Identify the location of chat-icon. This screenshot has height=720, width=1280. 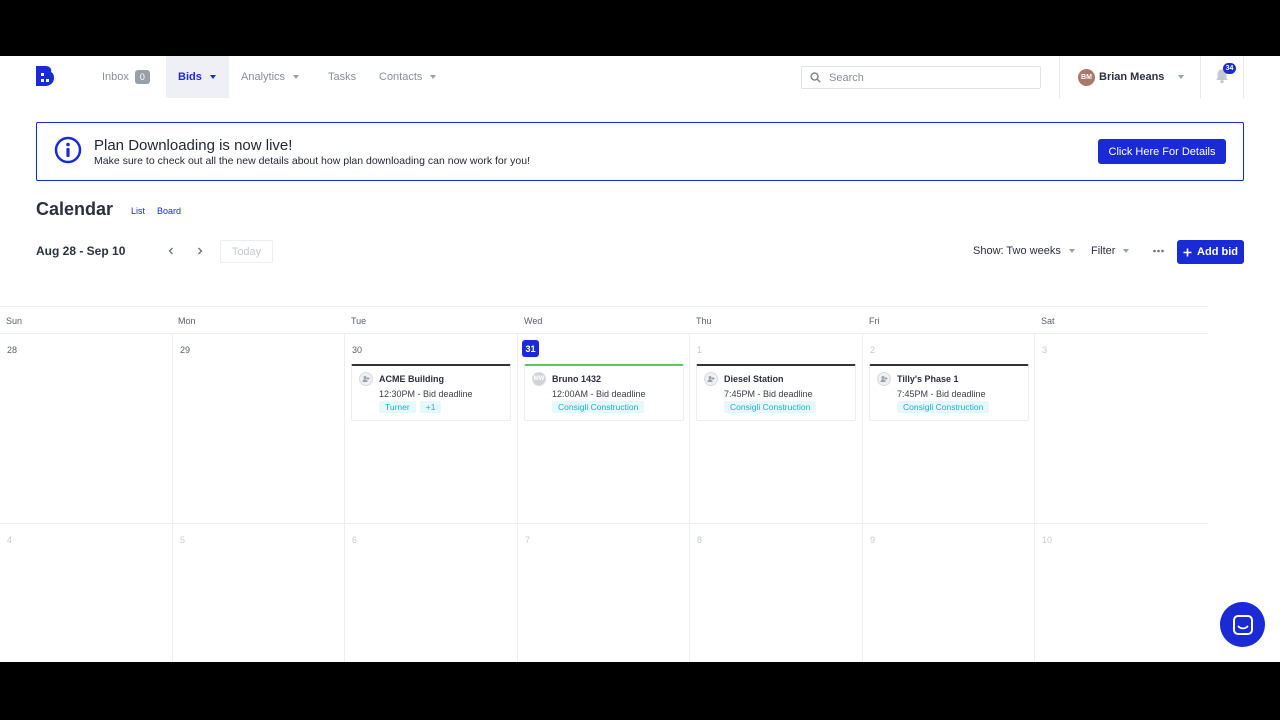
(1242, 624).